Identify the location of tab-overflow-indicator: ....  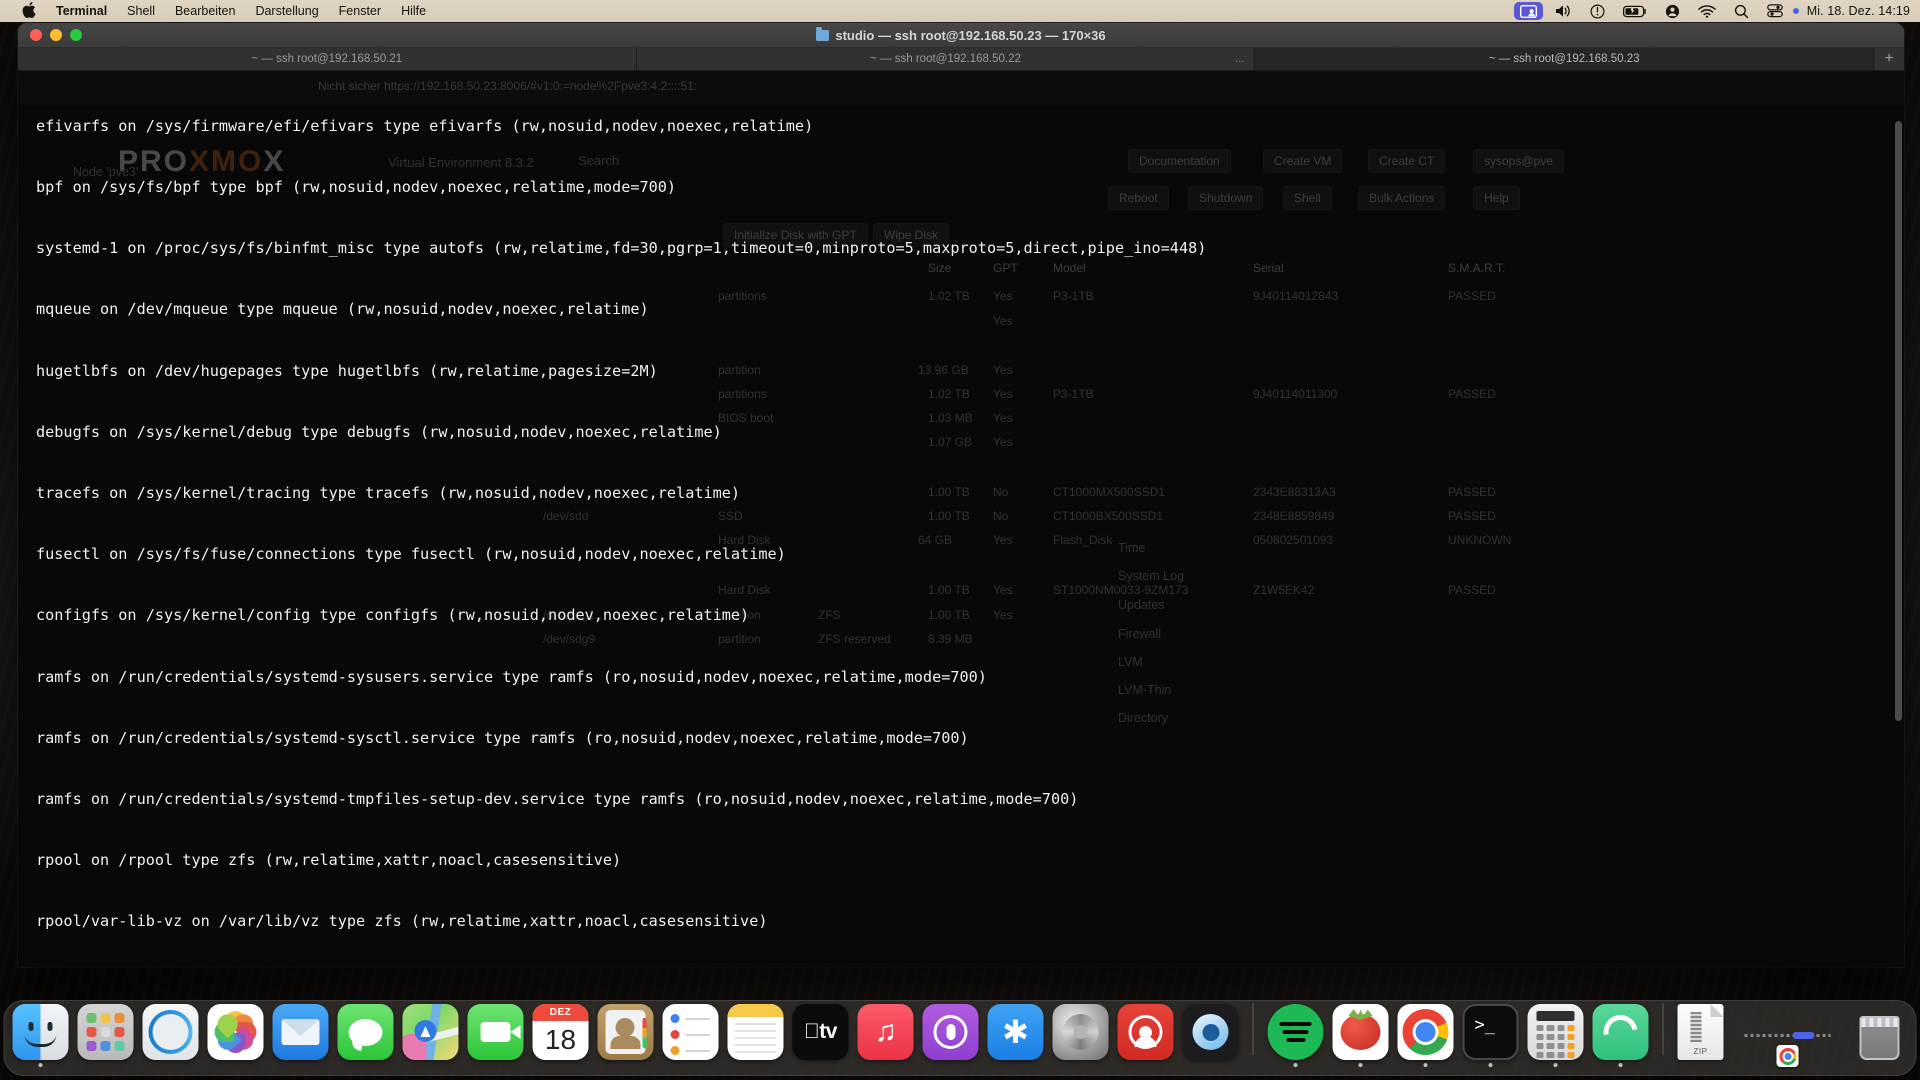
(1239, 59).